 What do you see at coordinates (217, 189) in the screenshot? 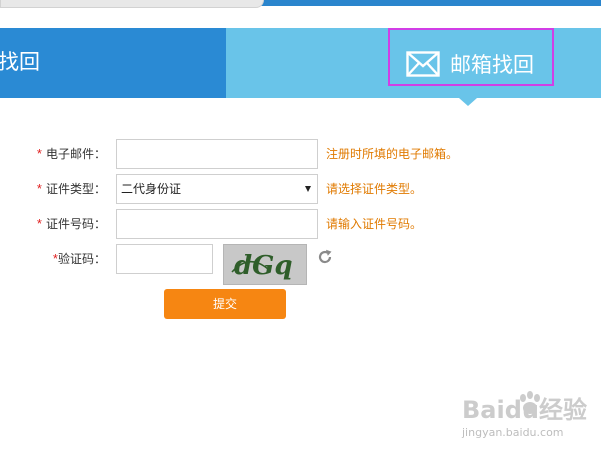
I see `id-type-select: 二代身份证` at bounding box center [217, 189].